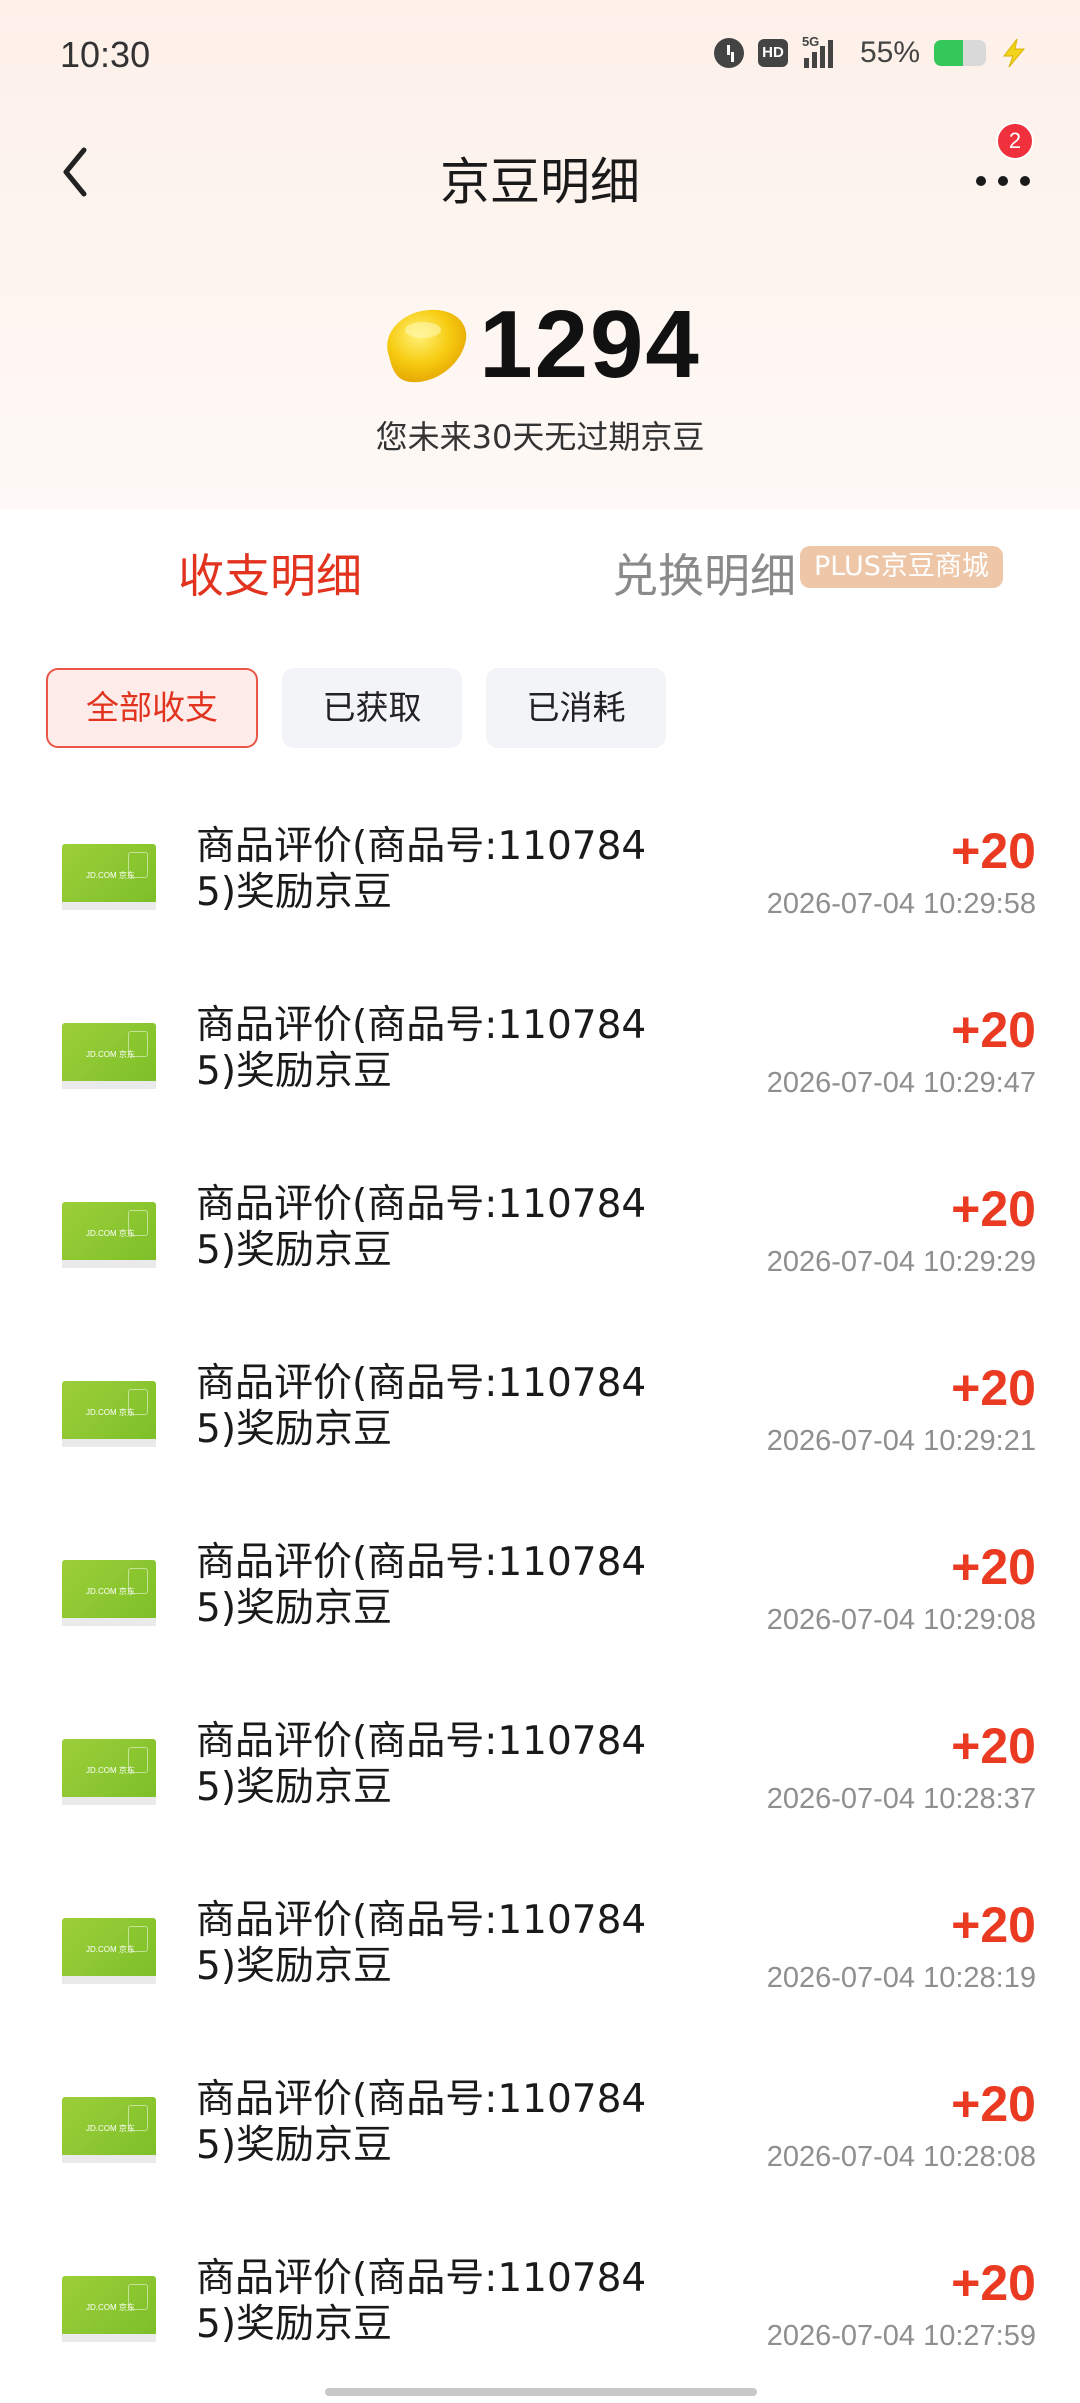 This screenshot has height=2403, width=1080. What do you see at coordinates (901, 904) in the screenshot?
I see `record-time: 2026-07-04 10:29:58` at bounding box center [901, 904].